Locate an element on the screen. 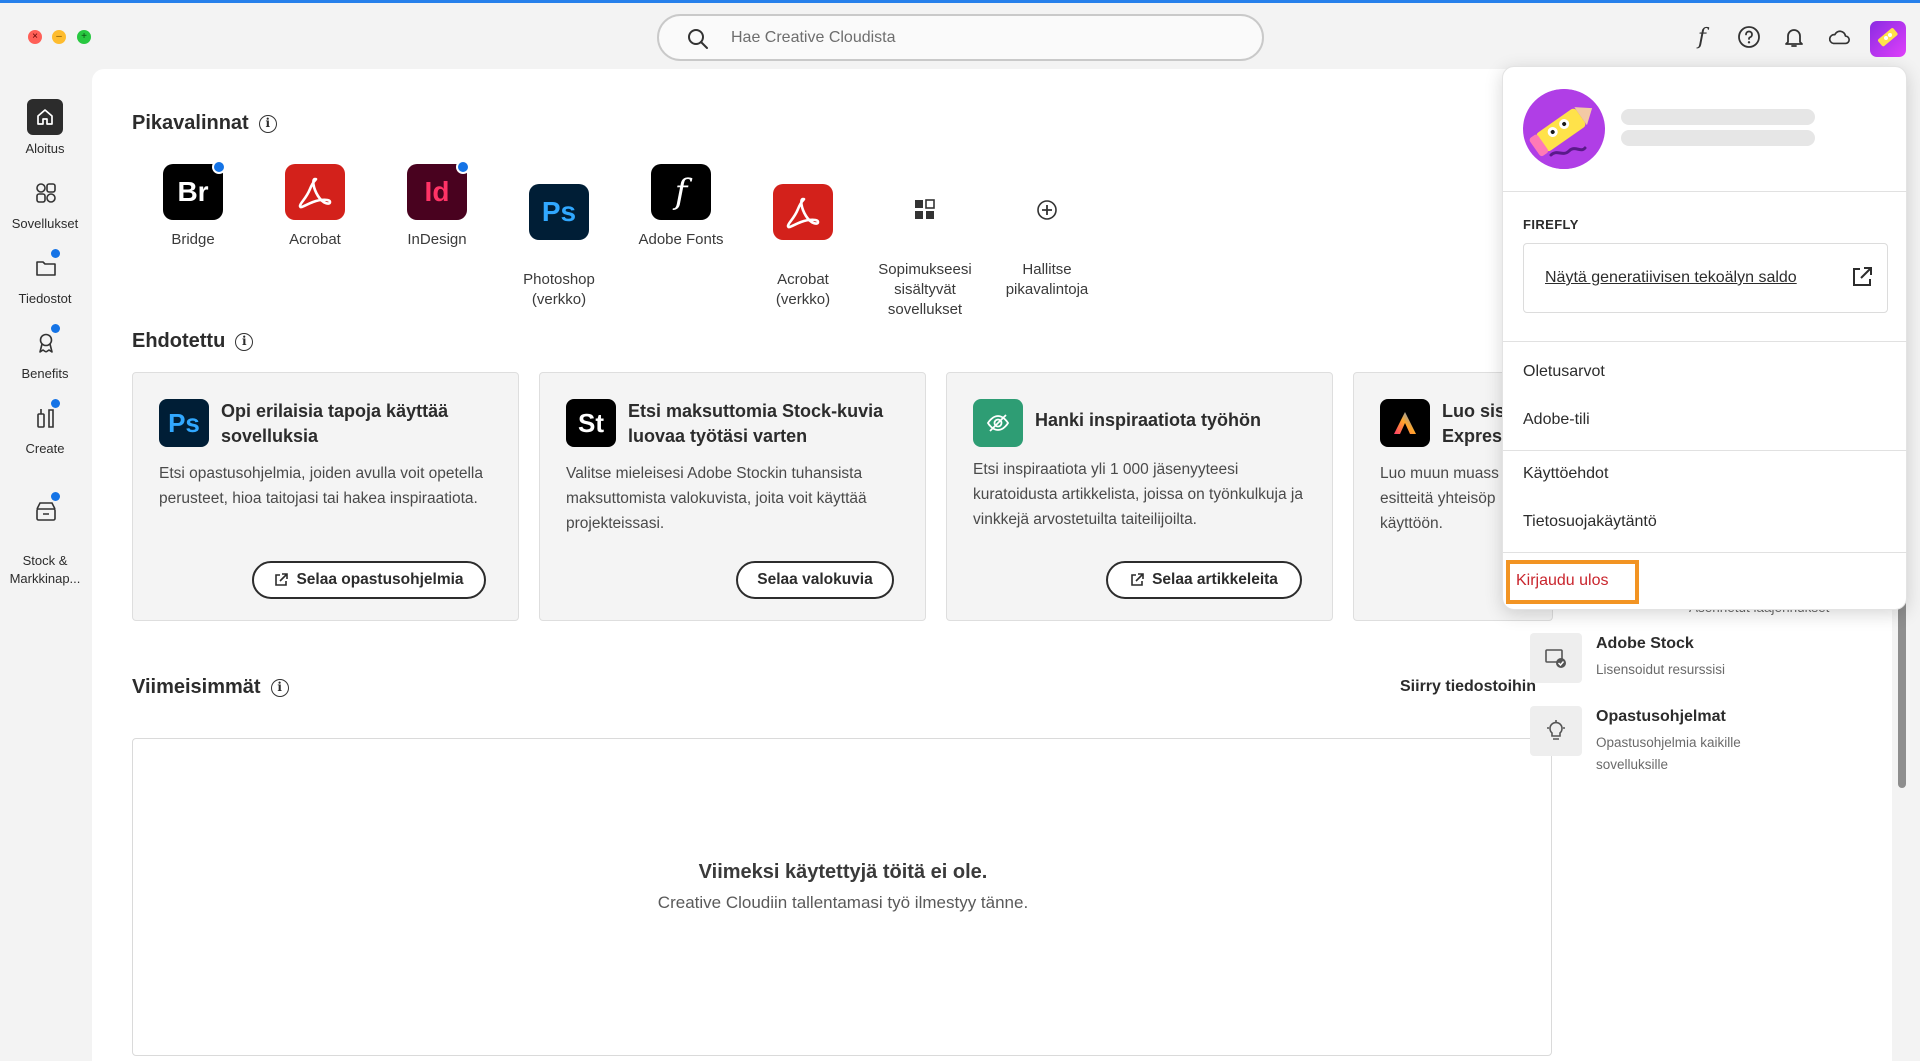 This screenshot has width=1920, height=1061. indesign-app-icon: Id is located at coordinates (438, 190).